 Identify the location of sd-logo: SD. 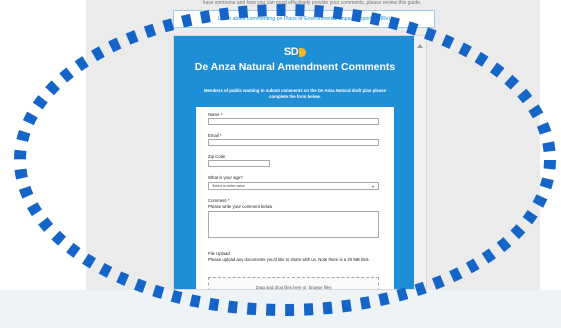
(295, 52).